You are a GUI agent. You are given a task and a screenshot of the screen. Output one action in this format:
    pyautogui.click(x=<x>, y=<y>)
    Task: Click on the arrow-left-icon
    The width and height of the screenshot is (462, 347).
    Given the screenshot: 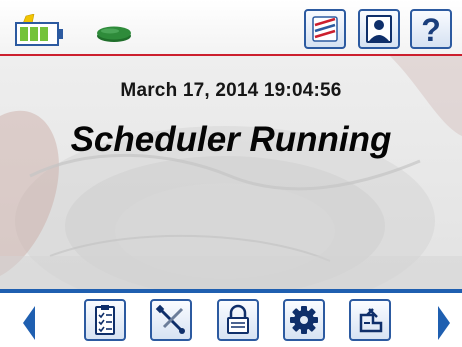 What is the action you would take?
    pyautogui.click(x=29, y=323)
    